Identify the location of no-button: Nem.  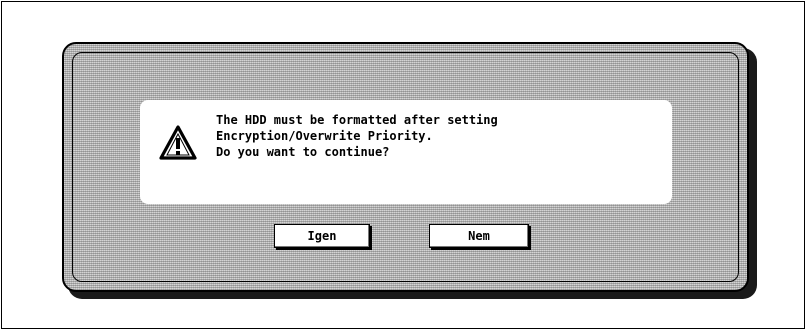
(479, 236).